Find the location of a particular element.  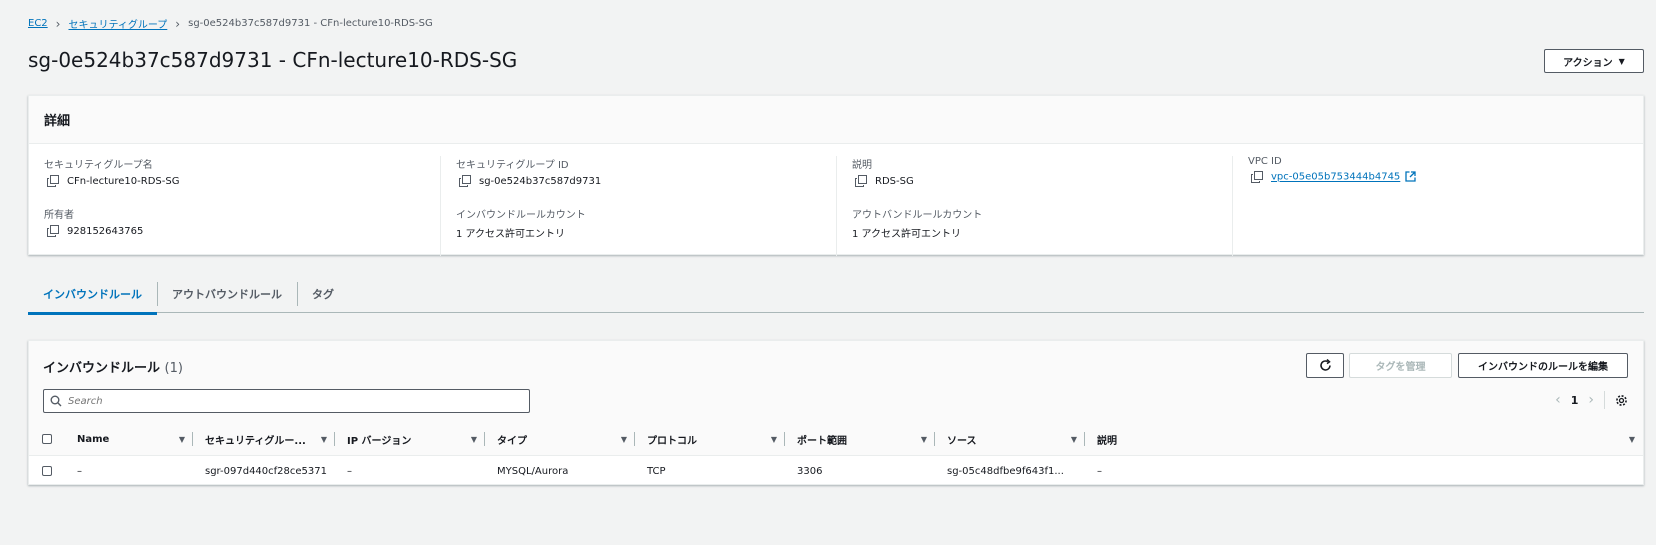

page-number: 1 is located at coordinates (1575, 400).